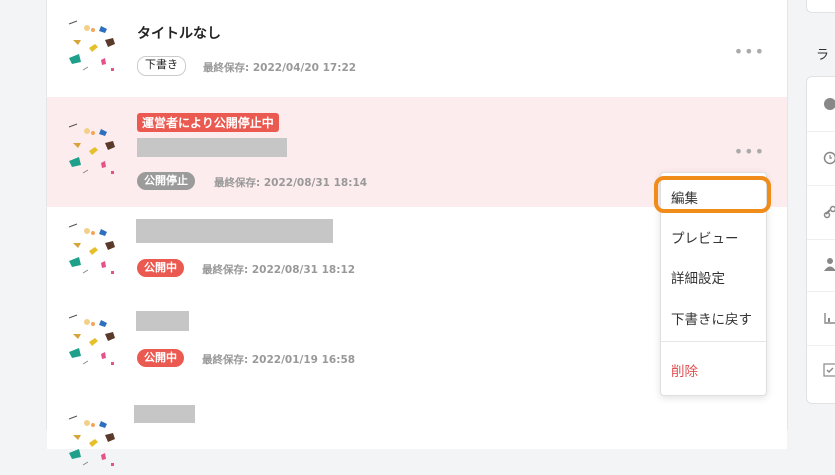  What do you see at coordinates (822, 53) in the screenshot?
I see `sidebar-label: ラ` at bounding box center [822, 53].